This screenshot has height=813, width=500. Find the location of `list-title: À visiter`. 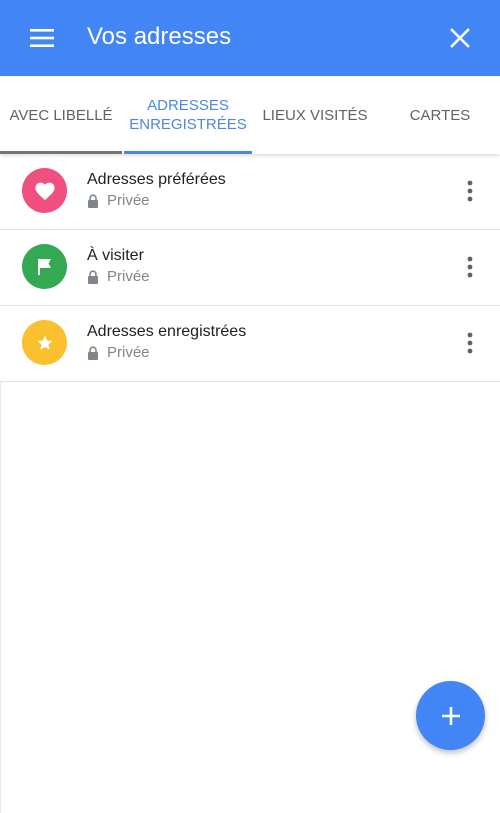

list-title: À visiter is located at coordinates (115, 255).